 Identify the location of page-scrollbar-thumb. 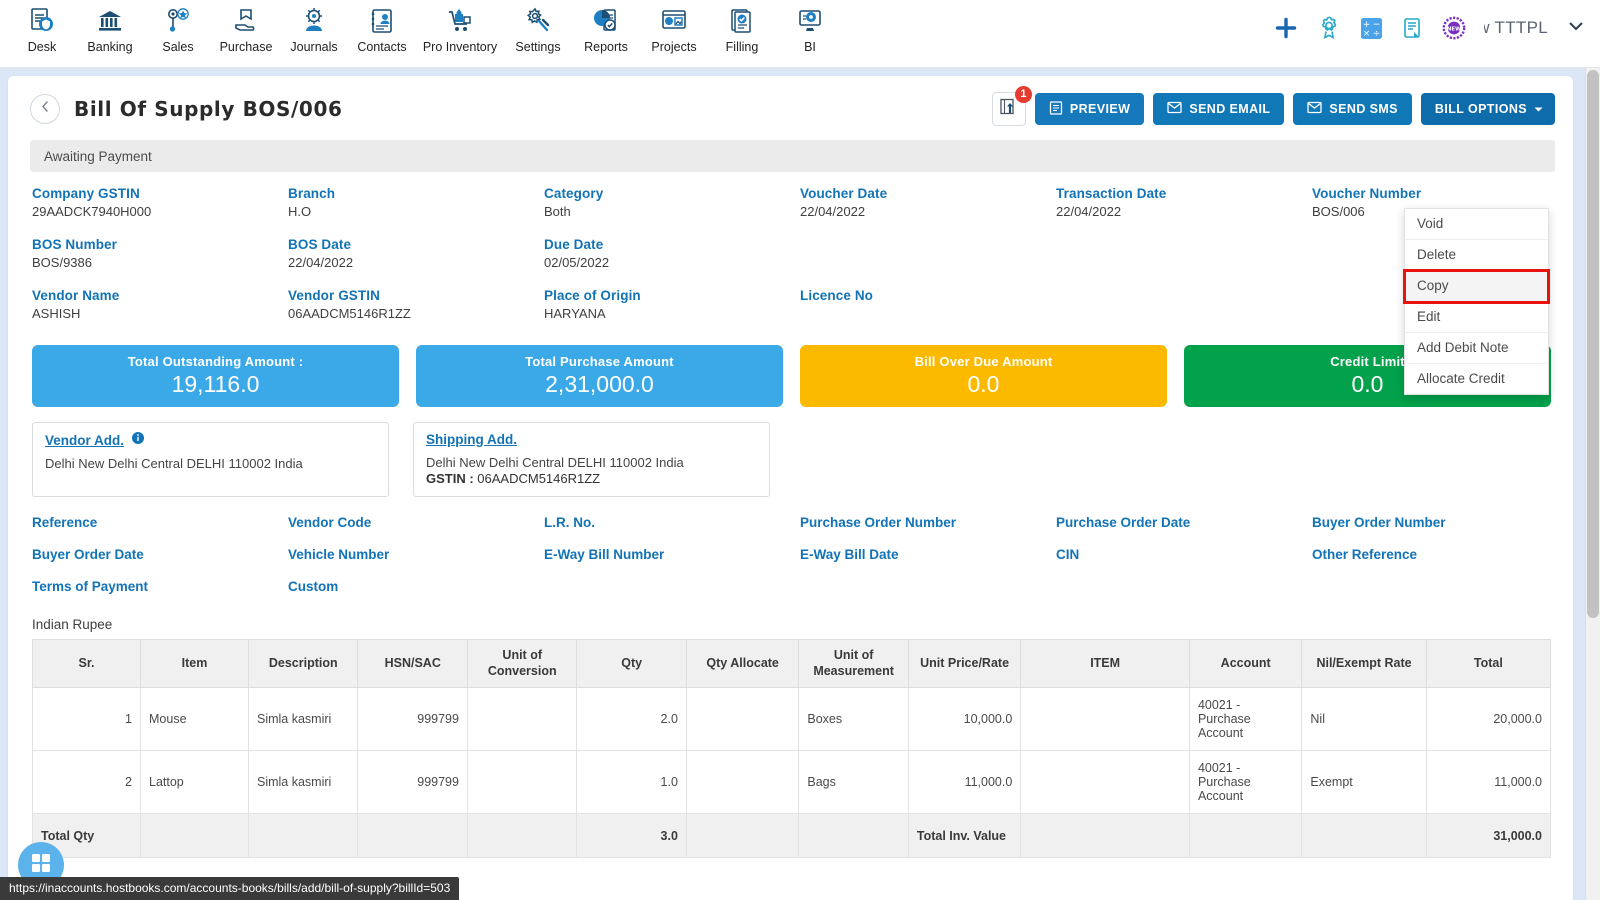
(1593, 344).